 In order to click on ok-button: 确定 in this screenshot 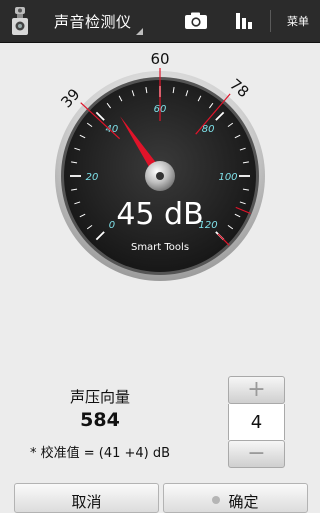, I will do `click(235, 498)`.